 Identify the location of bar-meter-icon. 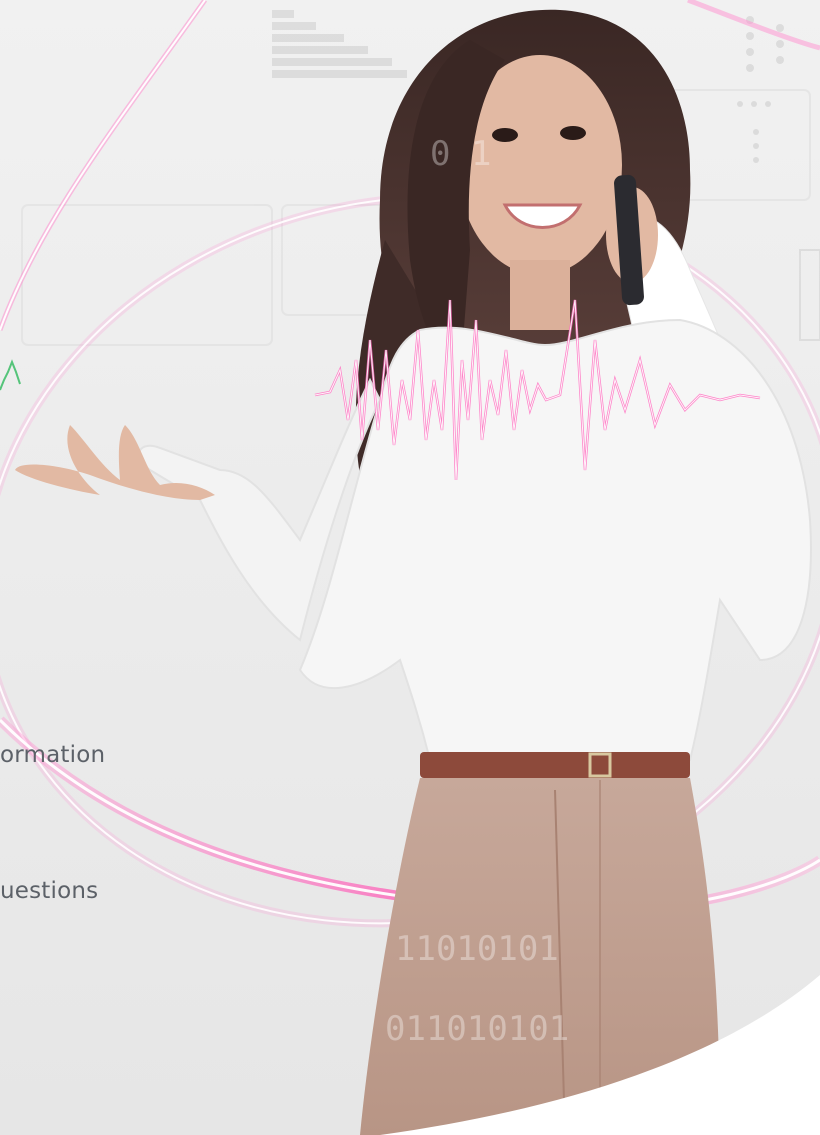
(339, 44).